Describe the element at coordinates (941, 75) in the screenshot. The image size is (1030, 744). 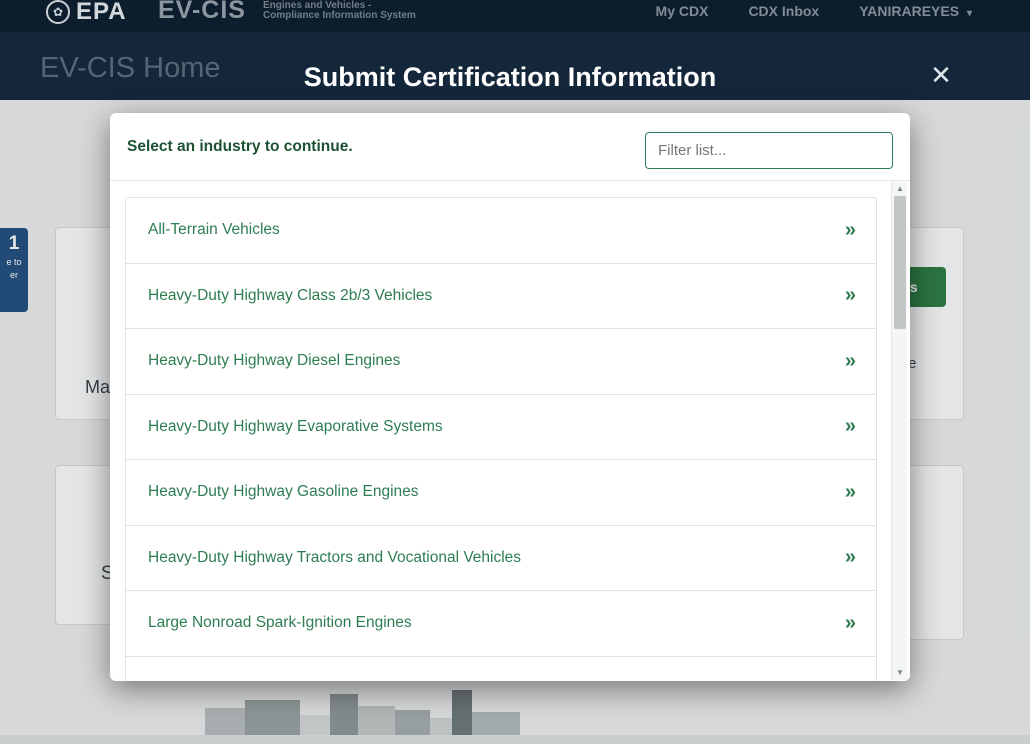
I see `close-icon: ✕` at that location.